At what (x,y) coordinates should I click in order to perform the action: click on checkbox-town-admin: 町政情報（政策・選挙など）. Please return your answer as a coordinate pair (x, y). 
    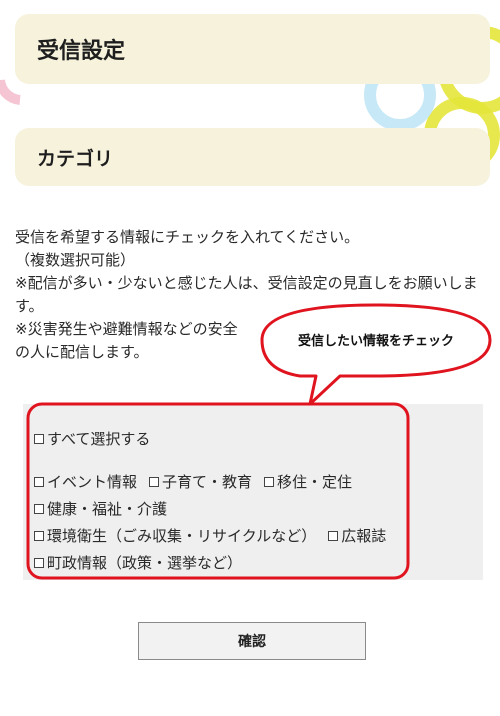
    Looking at the image, I should click on (138, 562).